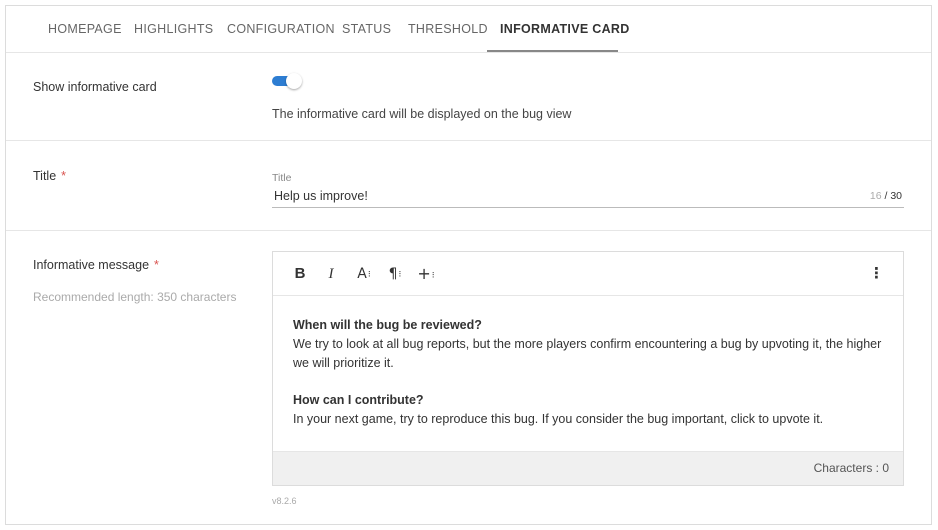  I want to click on message-length-hint: Recommended length: 350 characters, so click(135, 297).